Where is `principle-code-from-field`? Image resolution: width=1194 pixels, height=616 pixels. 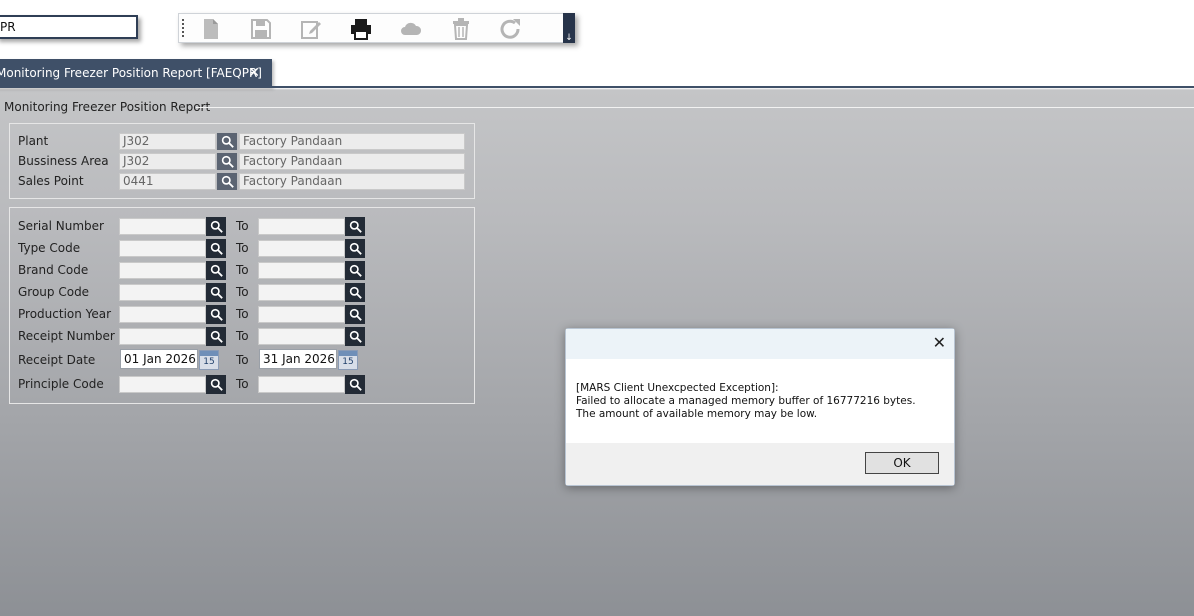 principle-code-from-field is located at coordinates (162, 384).